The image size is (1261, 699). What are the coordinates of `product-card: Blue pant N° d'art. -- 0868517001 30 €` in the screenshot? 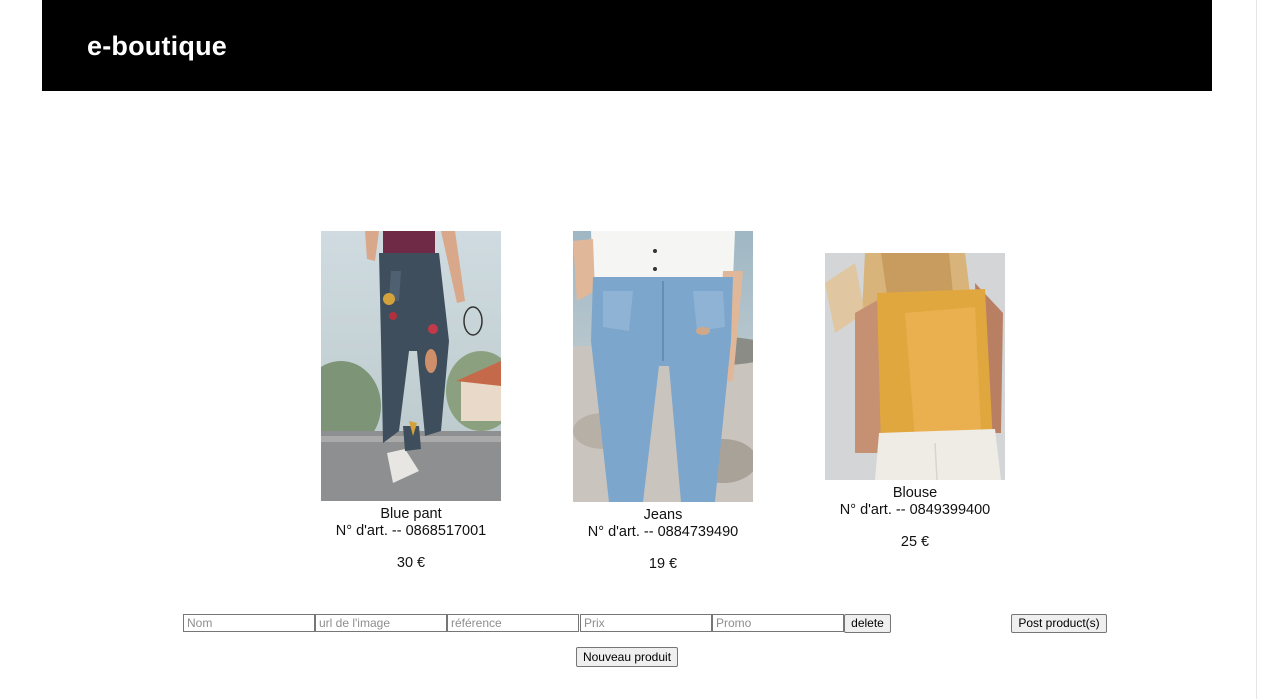 It's located at (411, 401).